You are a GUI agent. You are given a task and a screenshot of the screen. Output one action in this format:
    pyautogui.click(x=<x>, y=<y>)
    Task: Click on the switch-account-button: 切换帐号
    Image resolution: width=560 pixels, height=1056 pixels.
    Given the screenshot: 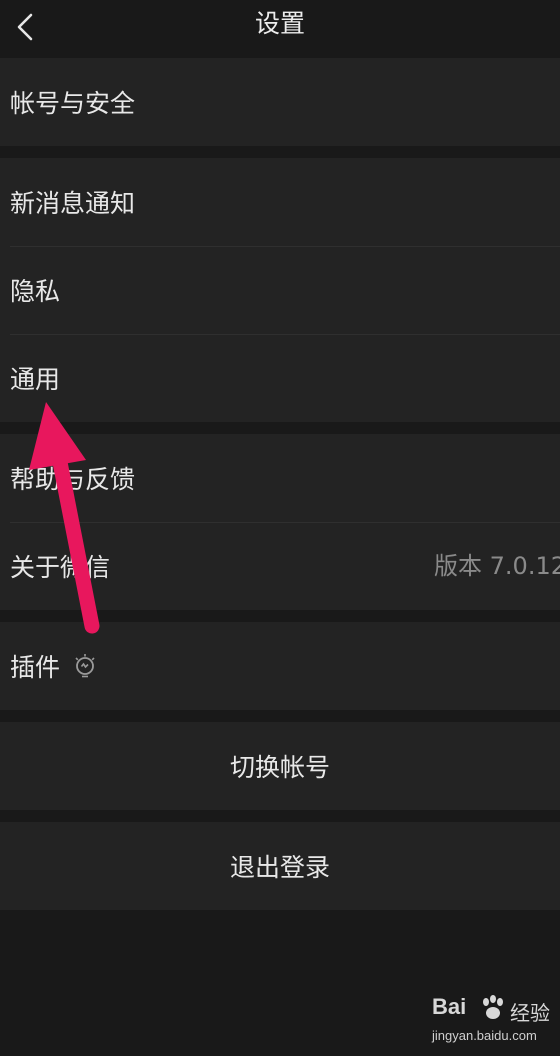 What is the action you would take?
    pyautogui.click(x=280, y=766)
    